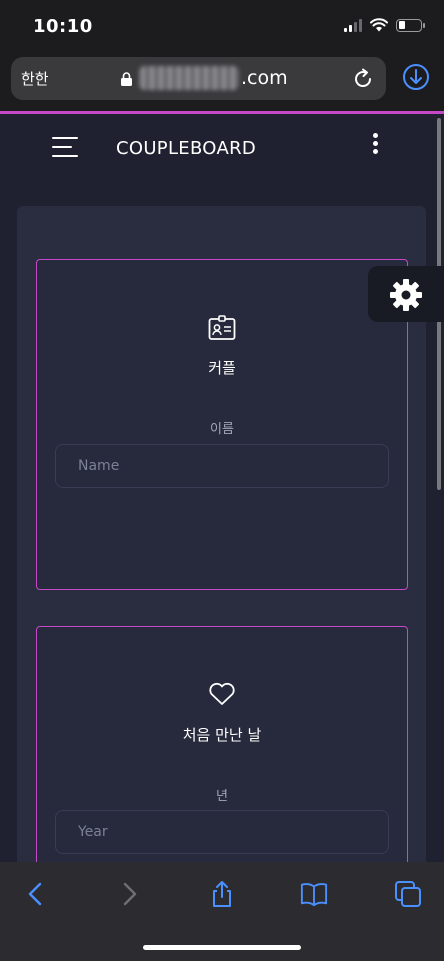 Image resolution: width=444 pixels, height=961 pixels. What do you see at coordinates (222, 911) in the screenshot?
I see `browser-toolbar` at bounding box center [222, 911].